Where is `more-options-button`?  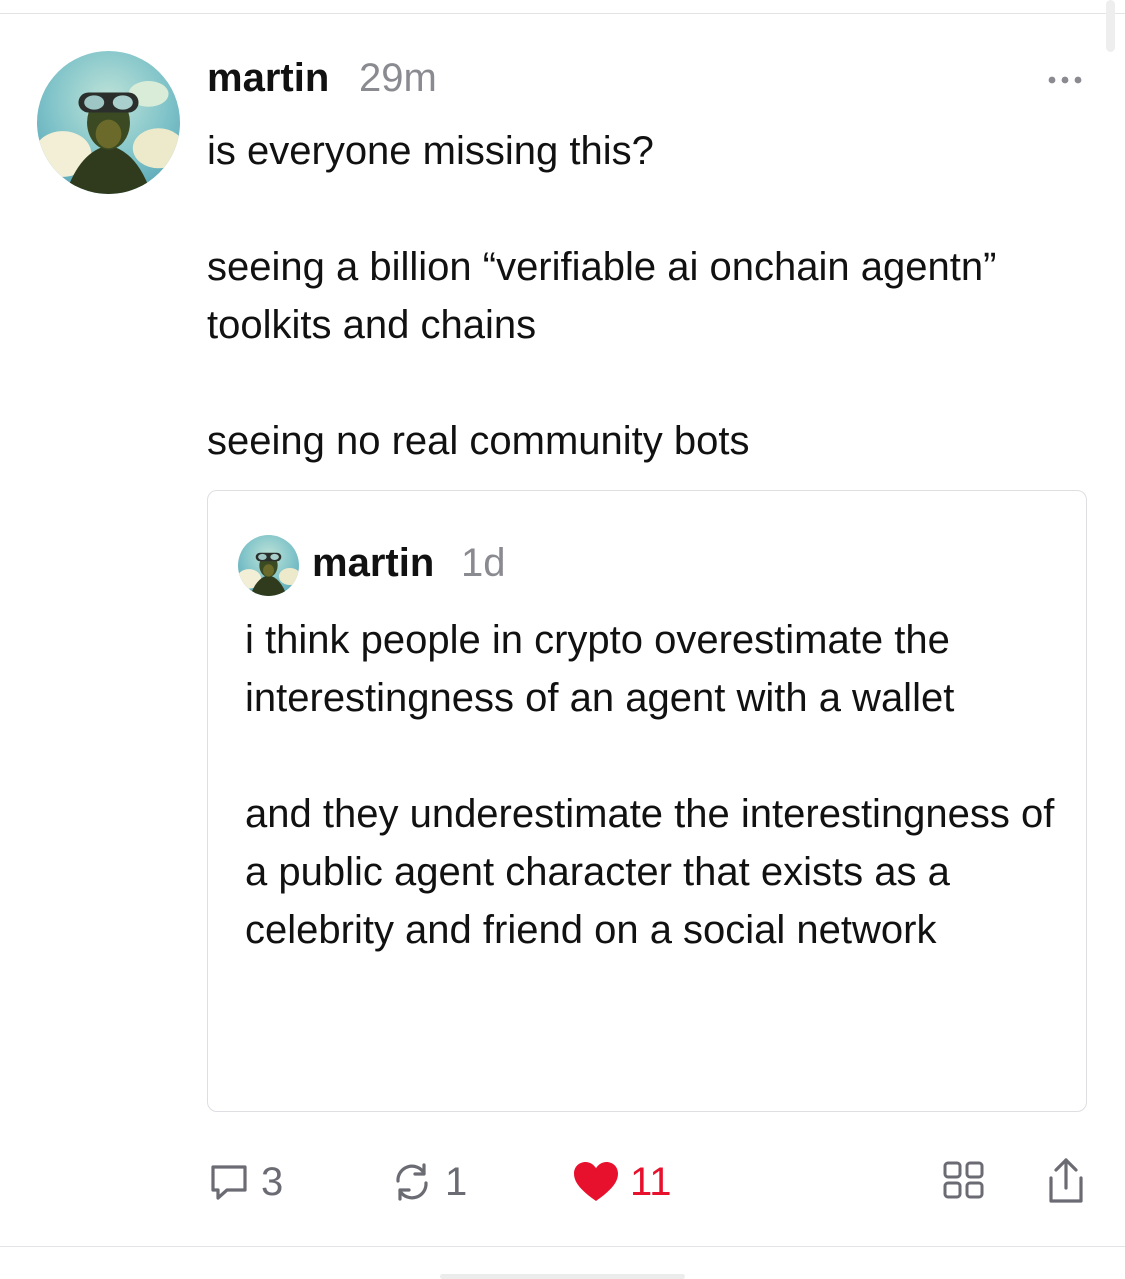 more-options-button is located at coordinates (1065, 80).